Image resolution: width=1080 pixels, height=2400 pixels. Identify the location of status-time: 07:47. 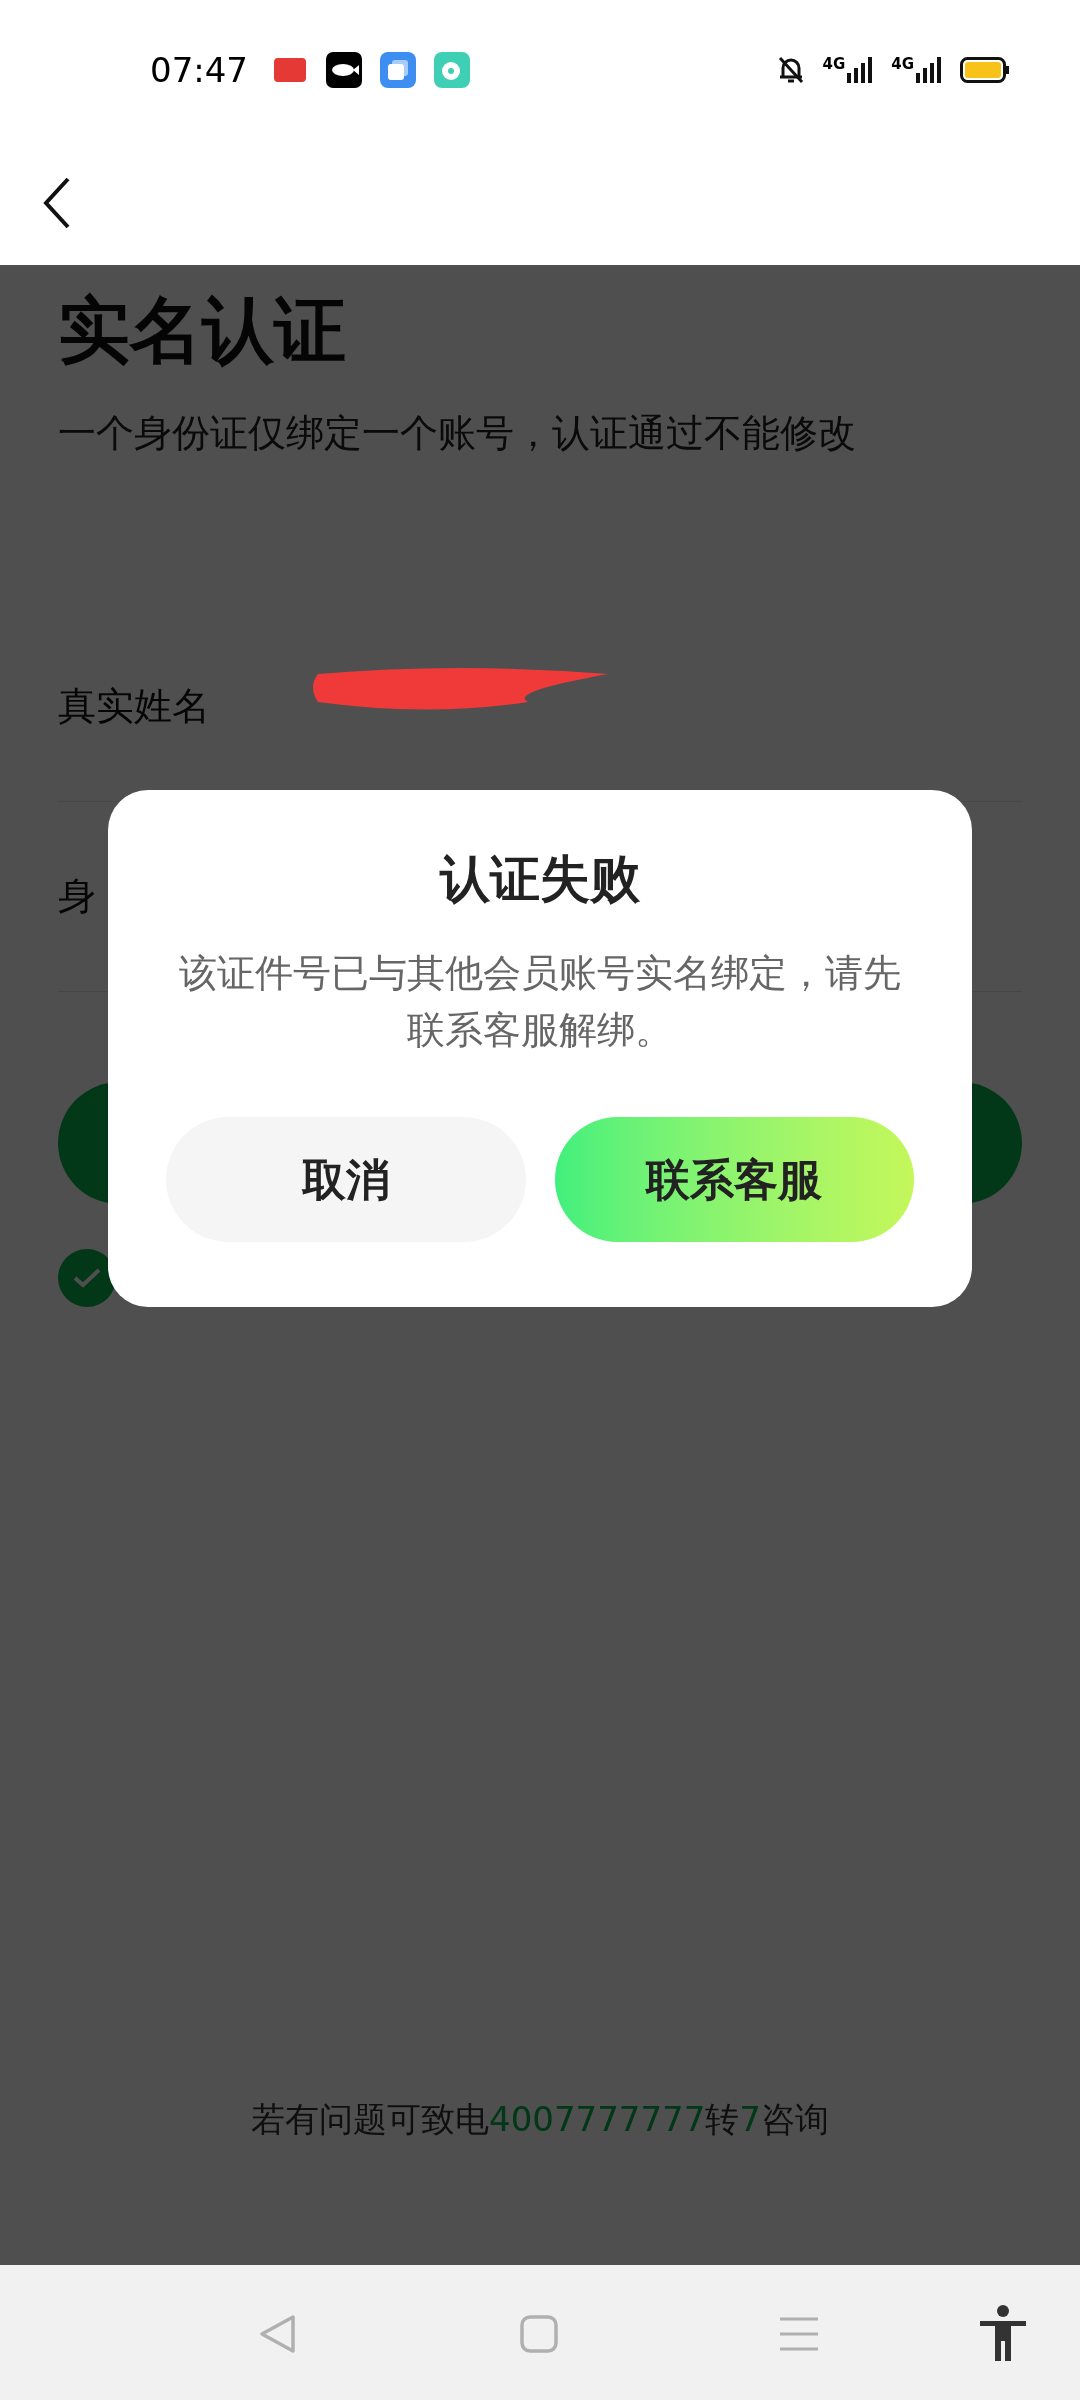
(199, 70).